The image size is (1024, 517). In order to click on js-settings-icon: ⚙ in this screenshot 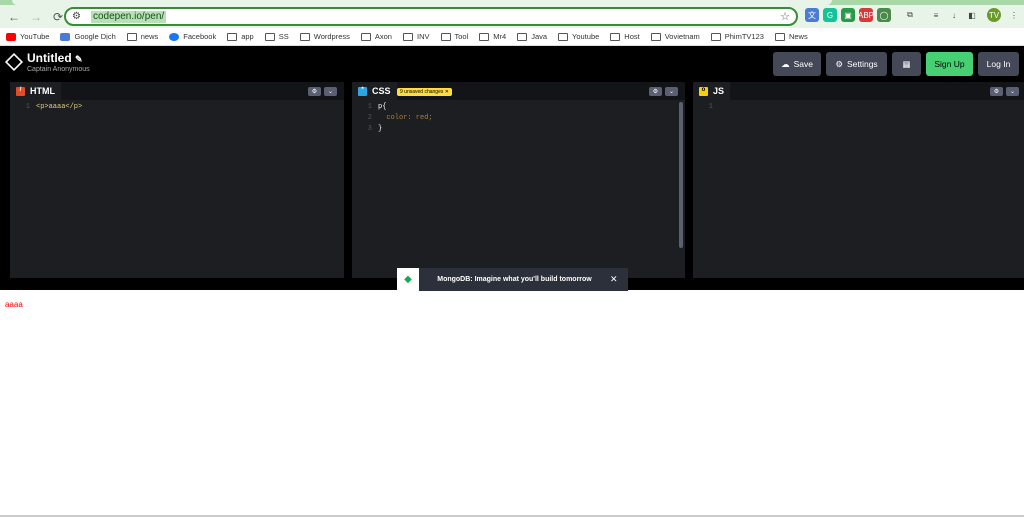, I will do `click(996, 91)`.